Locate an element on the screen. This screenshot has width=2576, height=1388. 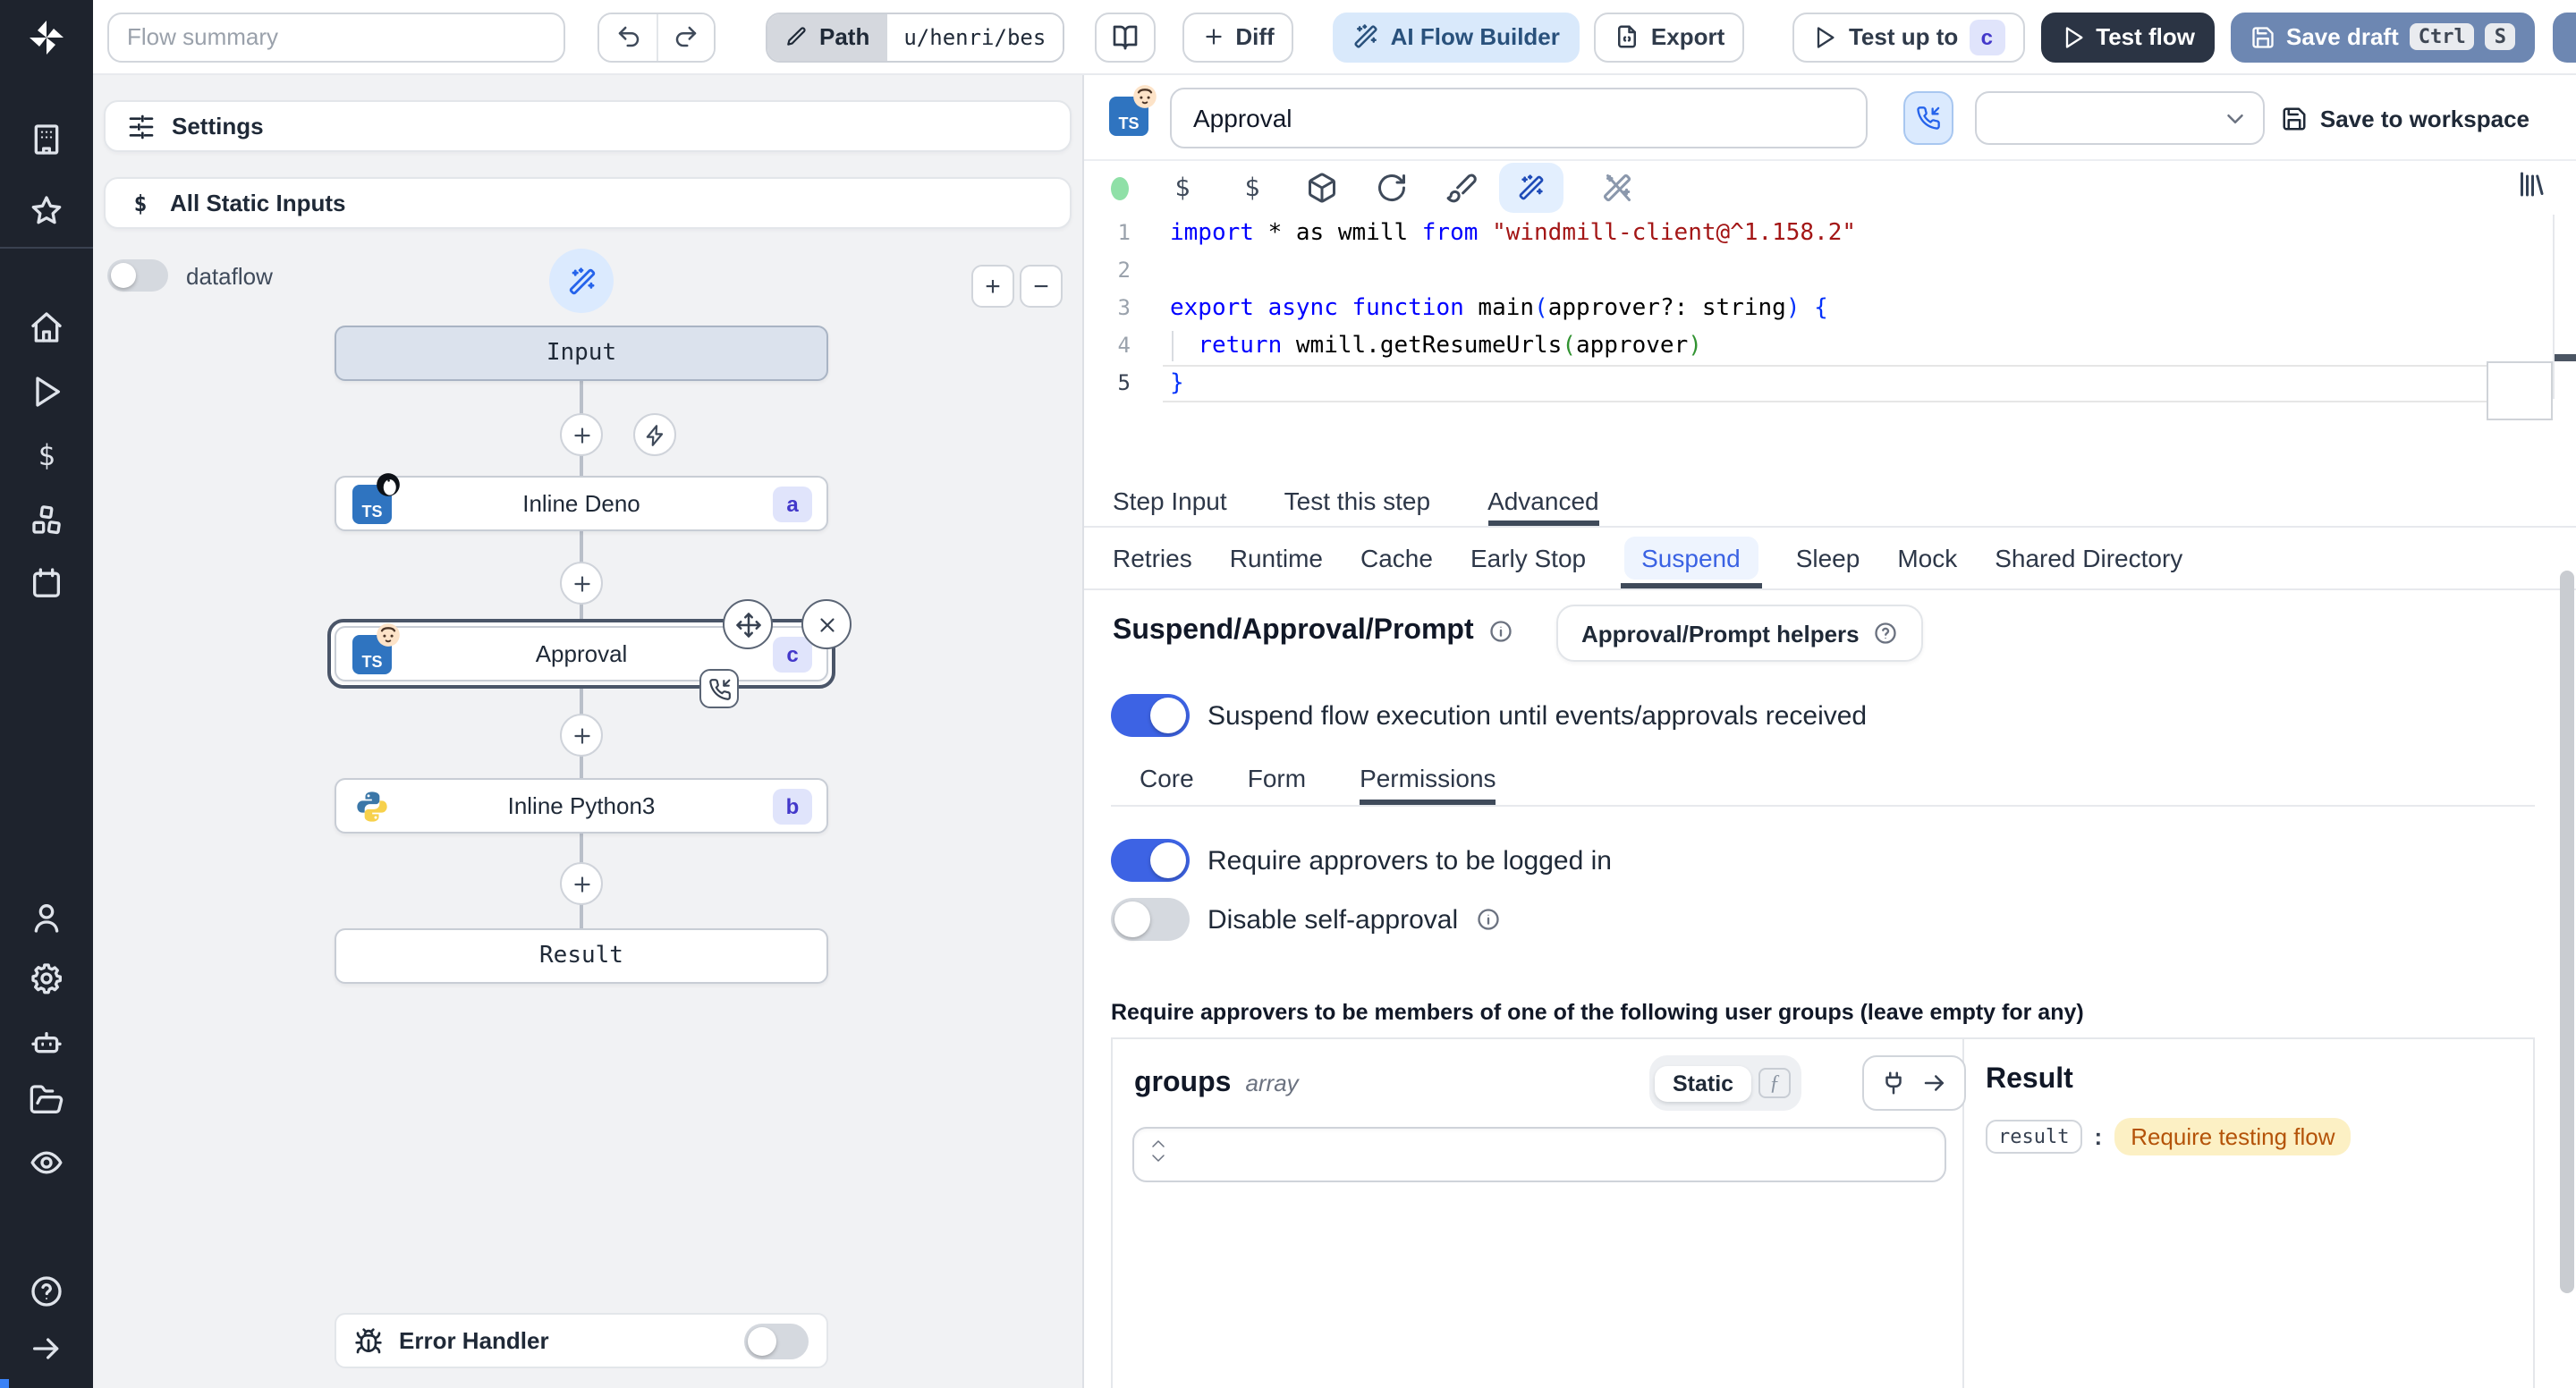
tab-early-stop: Early Stop is located at coordinates (1528, 558).